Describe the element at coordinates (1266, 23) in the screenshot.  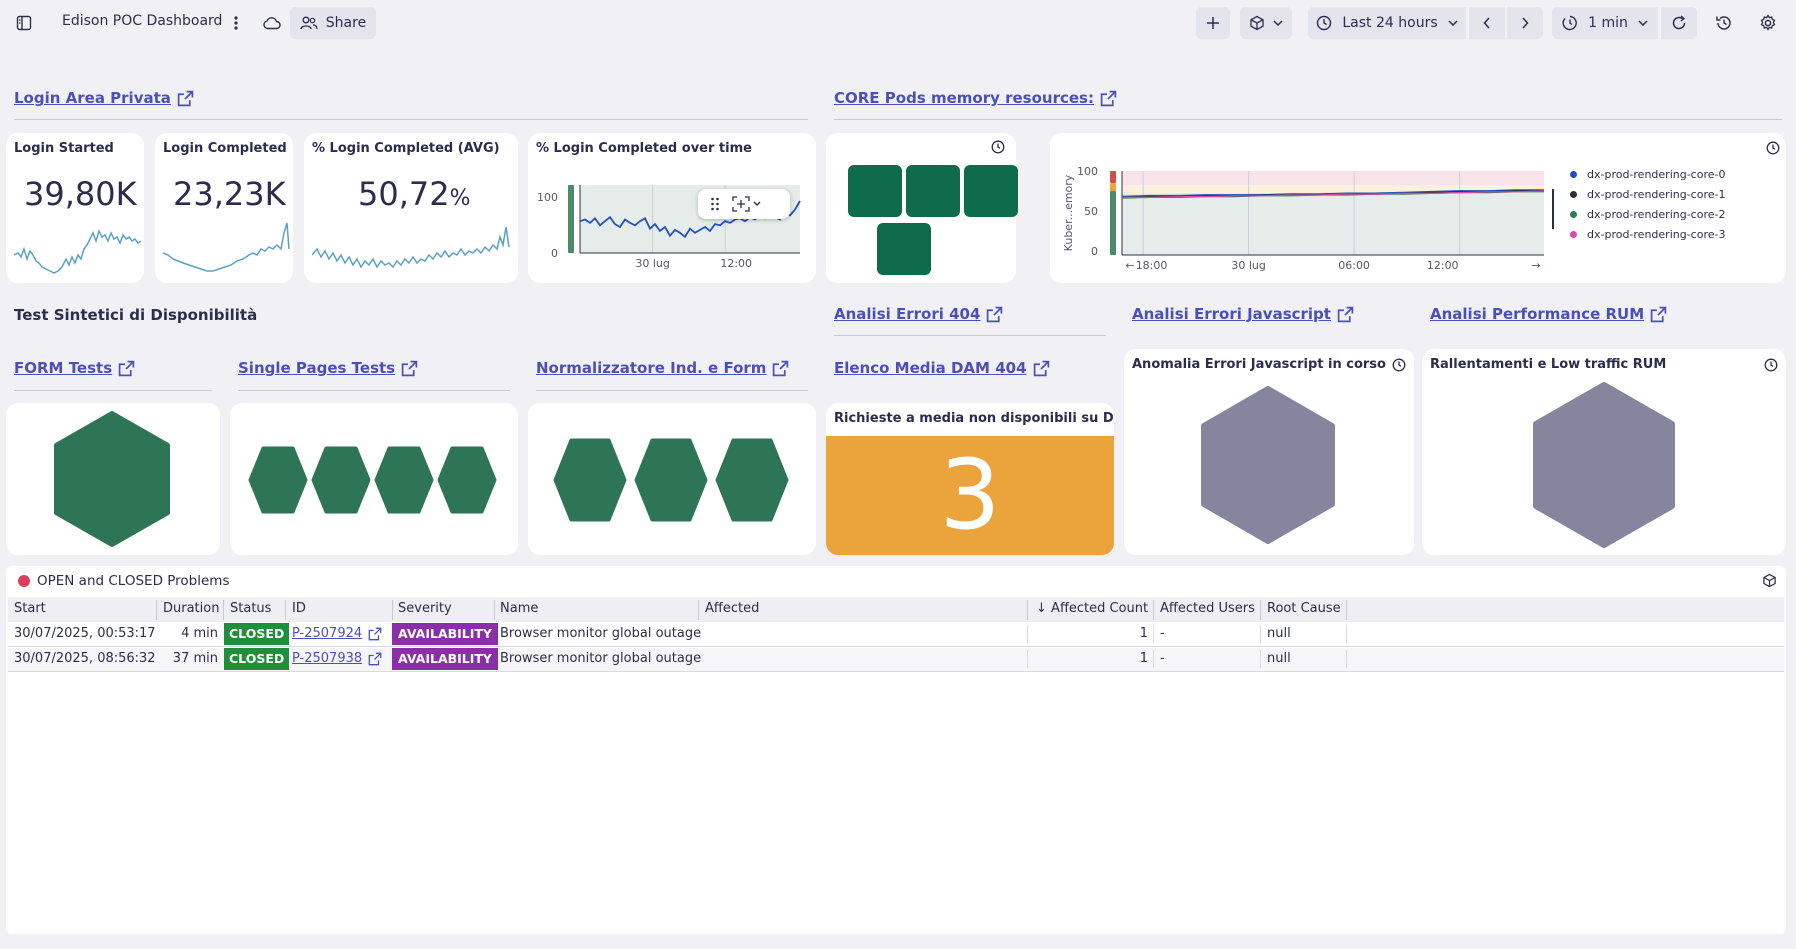
I see `segments-button` at that location.